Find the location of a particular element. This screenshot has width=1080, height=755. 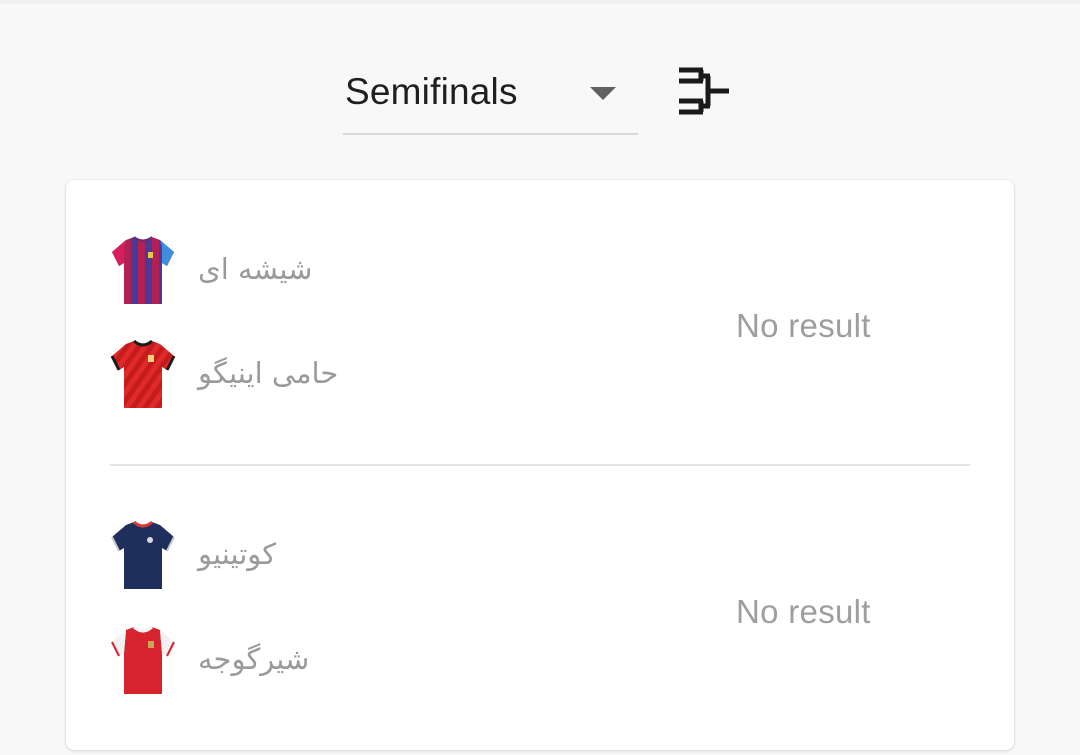

blue-maroon-jersey-icon is located at coordinates (143, 270).